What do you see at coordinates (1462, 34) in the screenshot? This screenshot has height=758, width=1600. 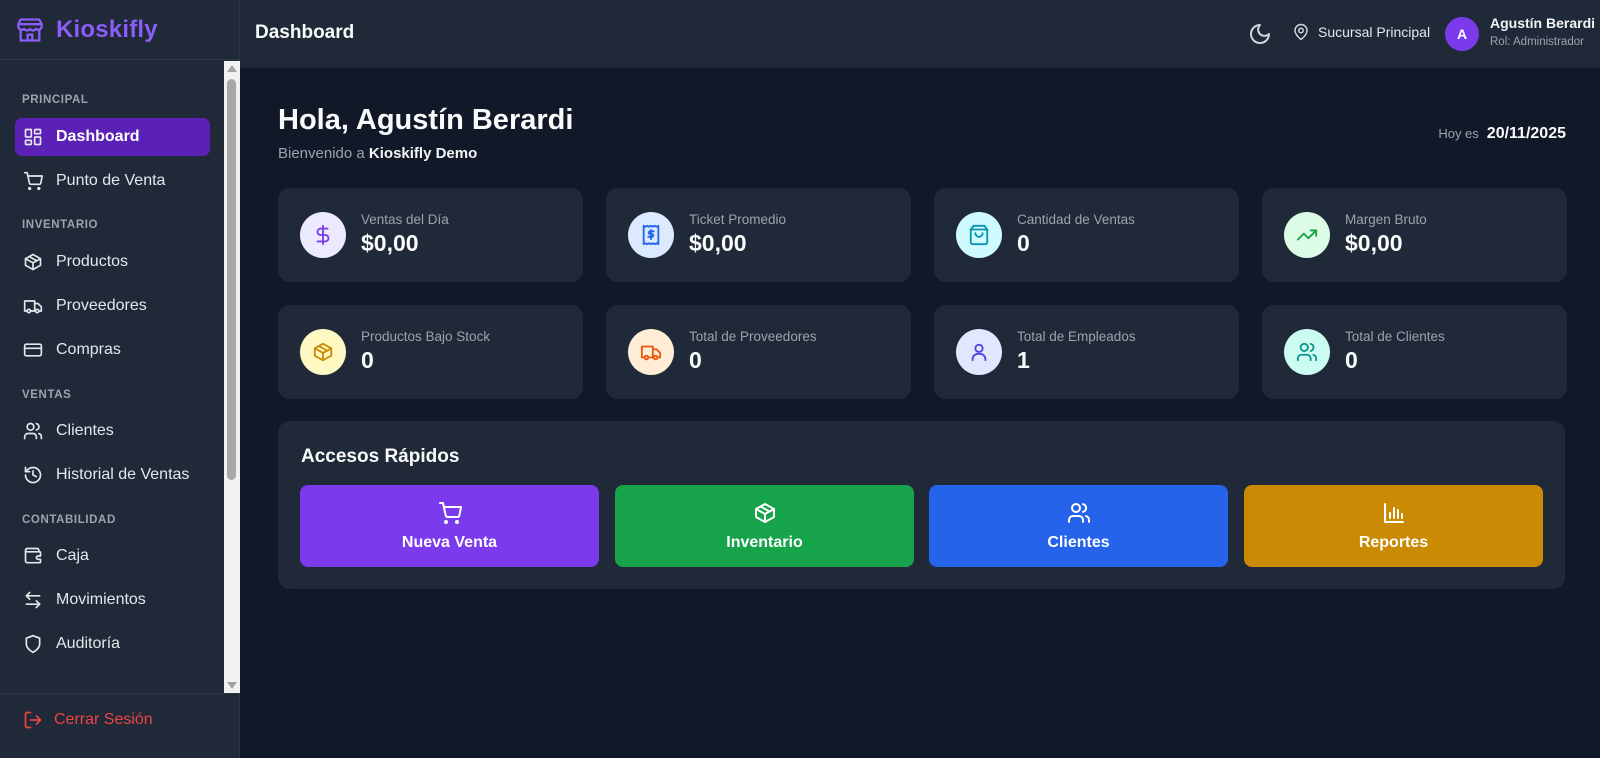 I see `avatar: A` at bounding box center [1462, 34].